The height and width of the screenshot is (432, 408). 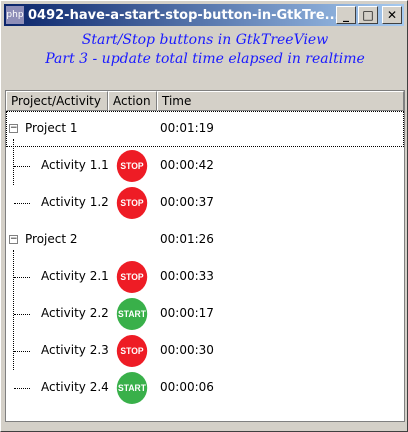 I want to click on activity-row: Activity 1.2 STOP 00:00:37, so click(x=205, y=203).